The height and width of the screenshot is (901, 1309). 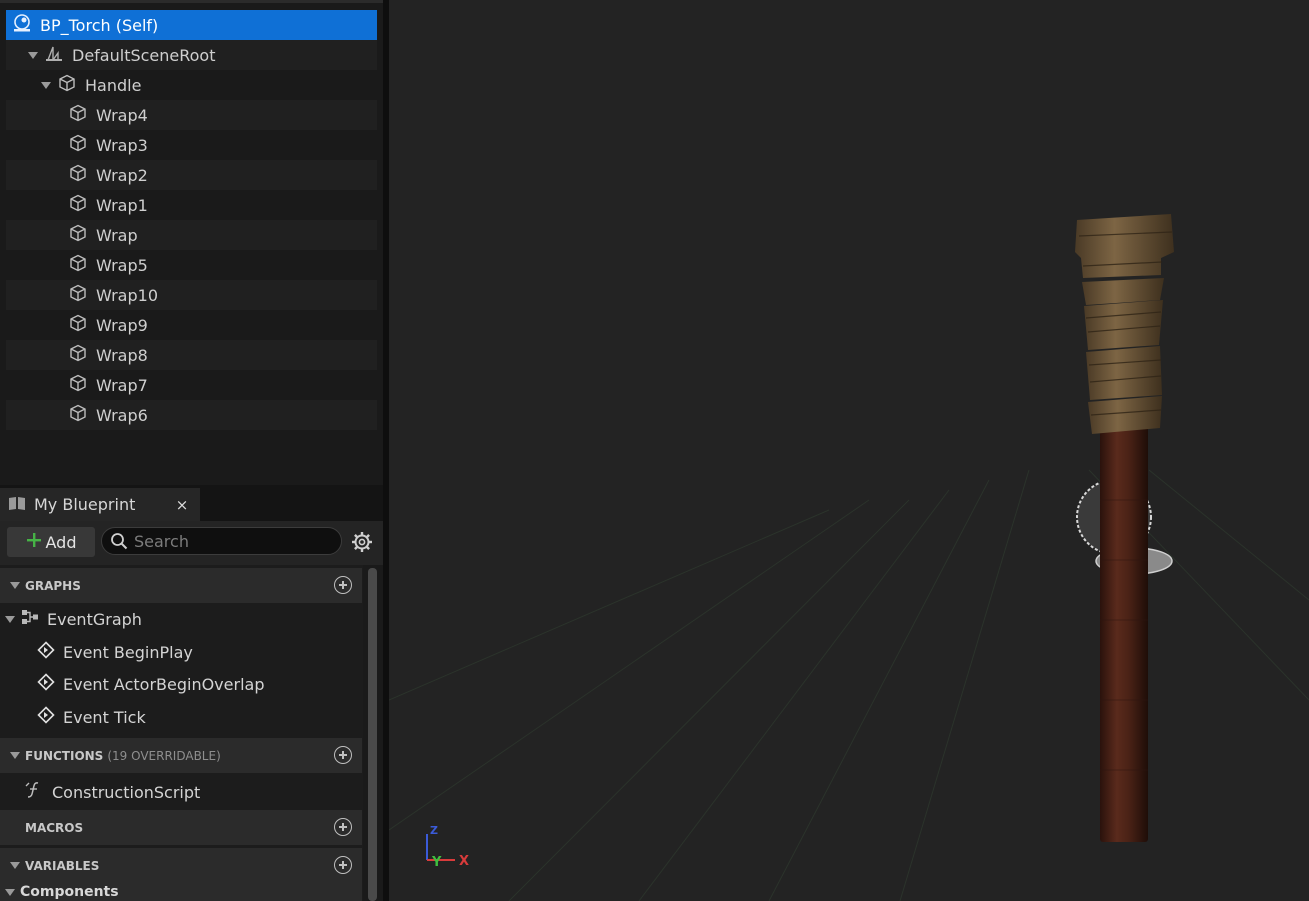 I want to click on section-macros: MACROS, so click(x=181, y=827).